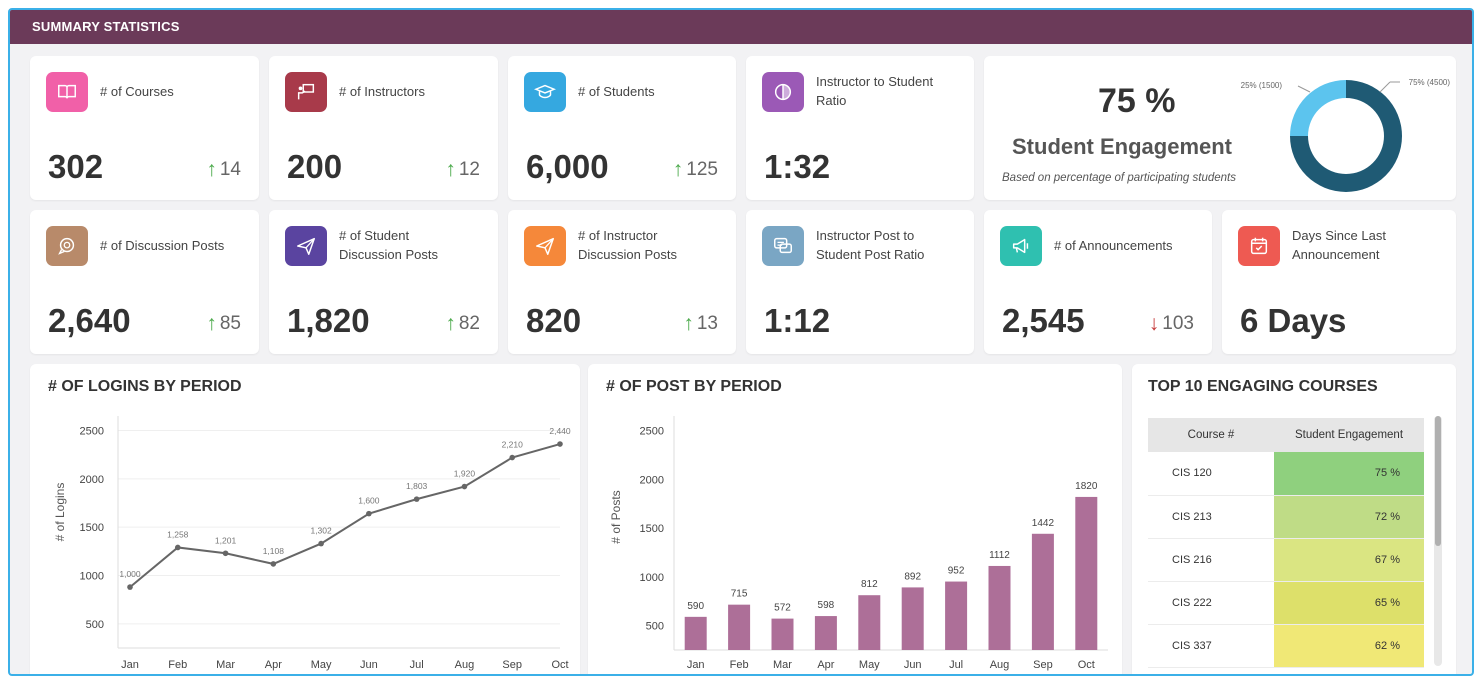 The height and width of the screenshot is (680, 1477). Describe the element at coordinates (999, 607) in the screenshot. I see `bar-aug` at that location.